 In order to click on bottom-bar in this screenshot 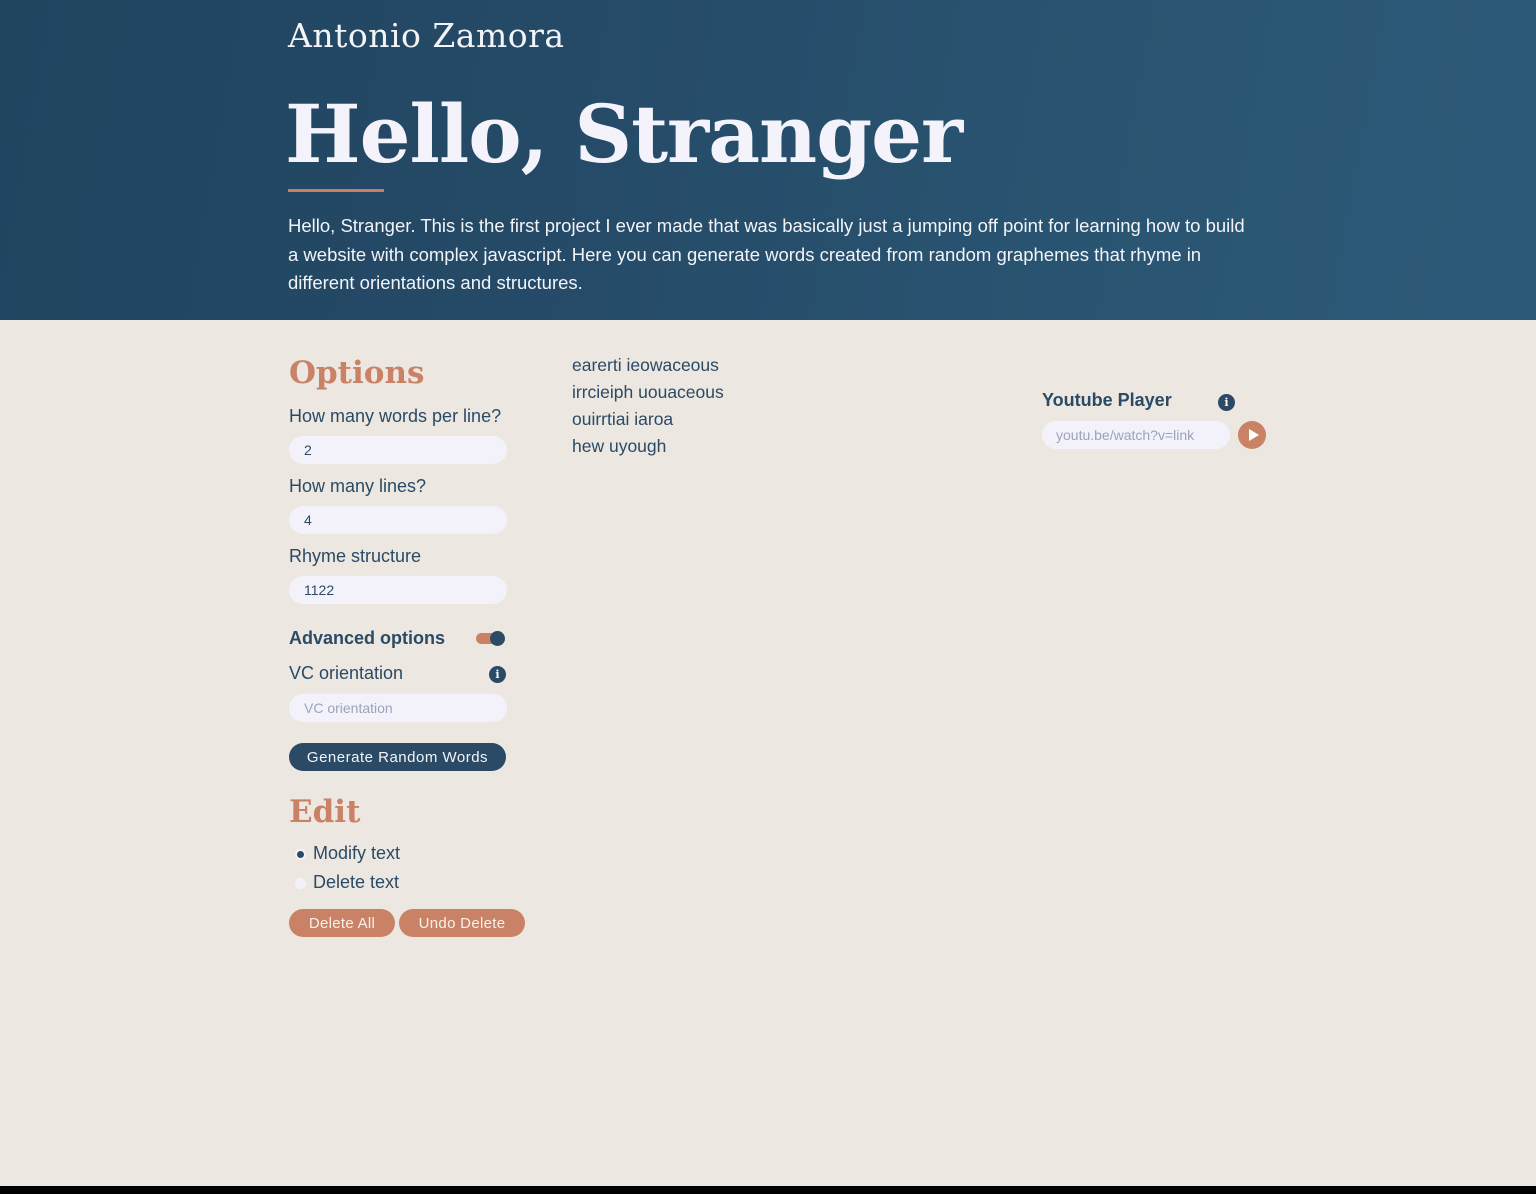, I will do `click(768, 1190)`.